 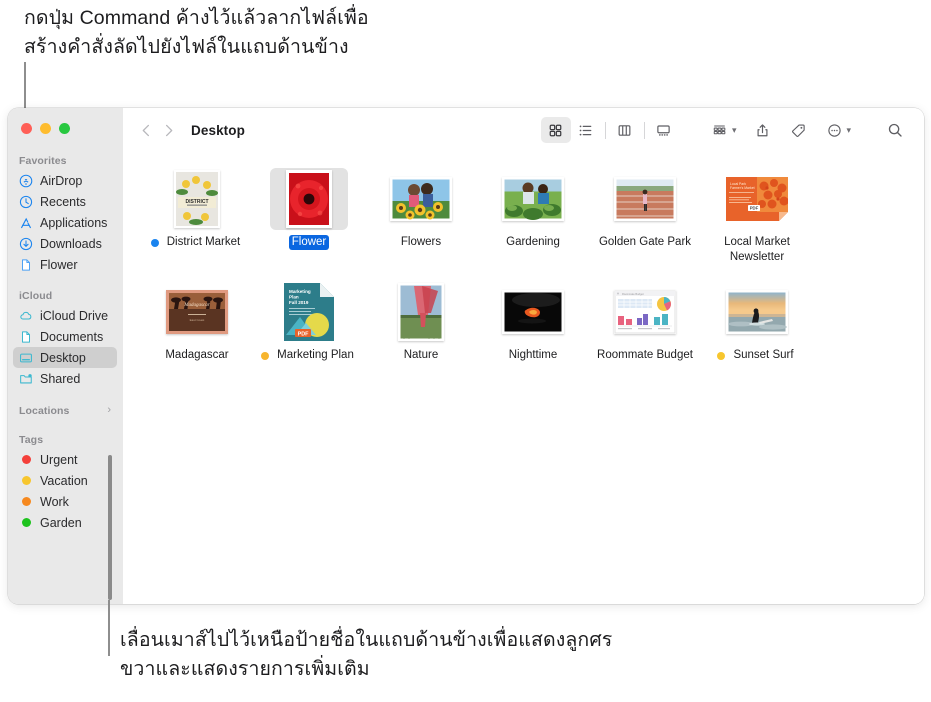 What do you see at coordinates (54, 501) in the screenshot?
I see `sidebar-item-label: Work` at bounding box center [54, 501].